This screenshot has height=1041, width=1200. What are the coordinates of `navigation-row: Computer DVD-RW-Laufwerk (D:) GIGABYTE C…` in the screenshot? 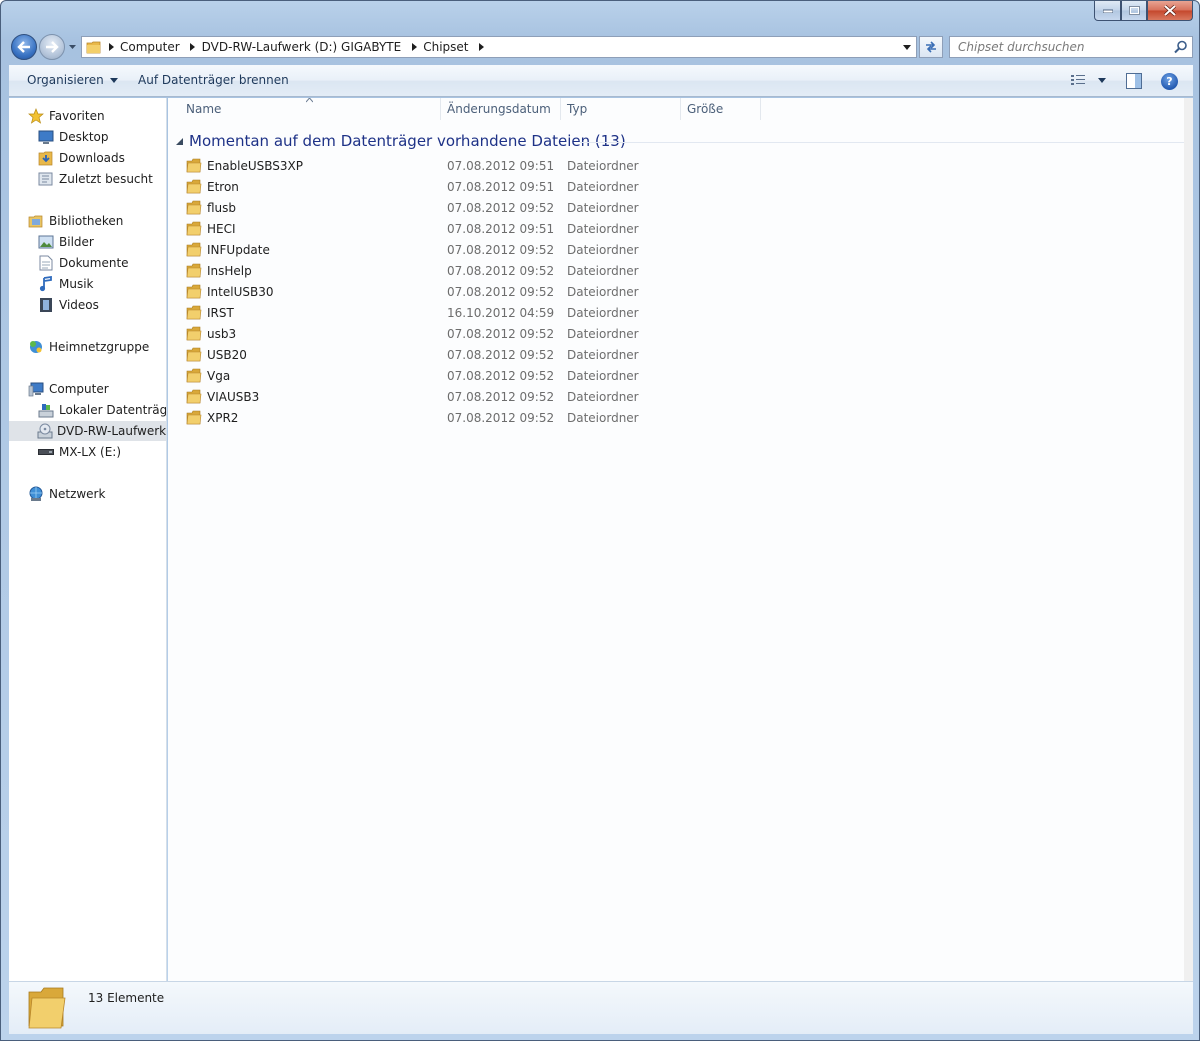 It's located at (601, 47).